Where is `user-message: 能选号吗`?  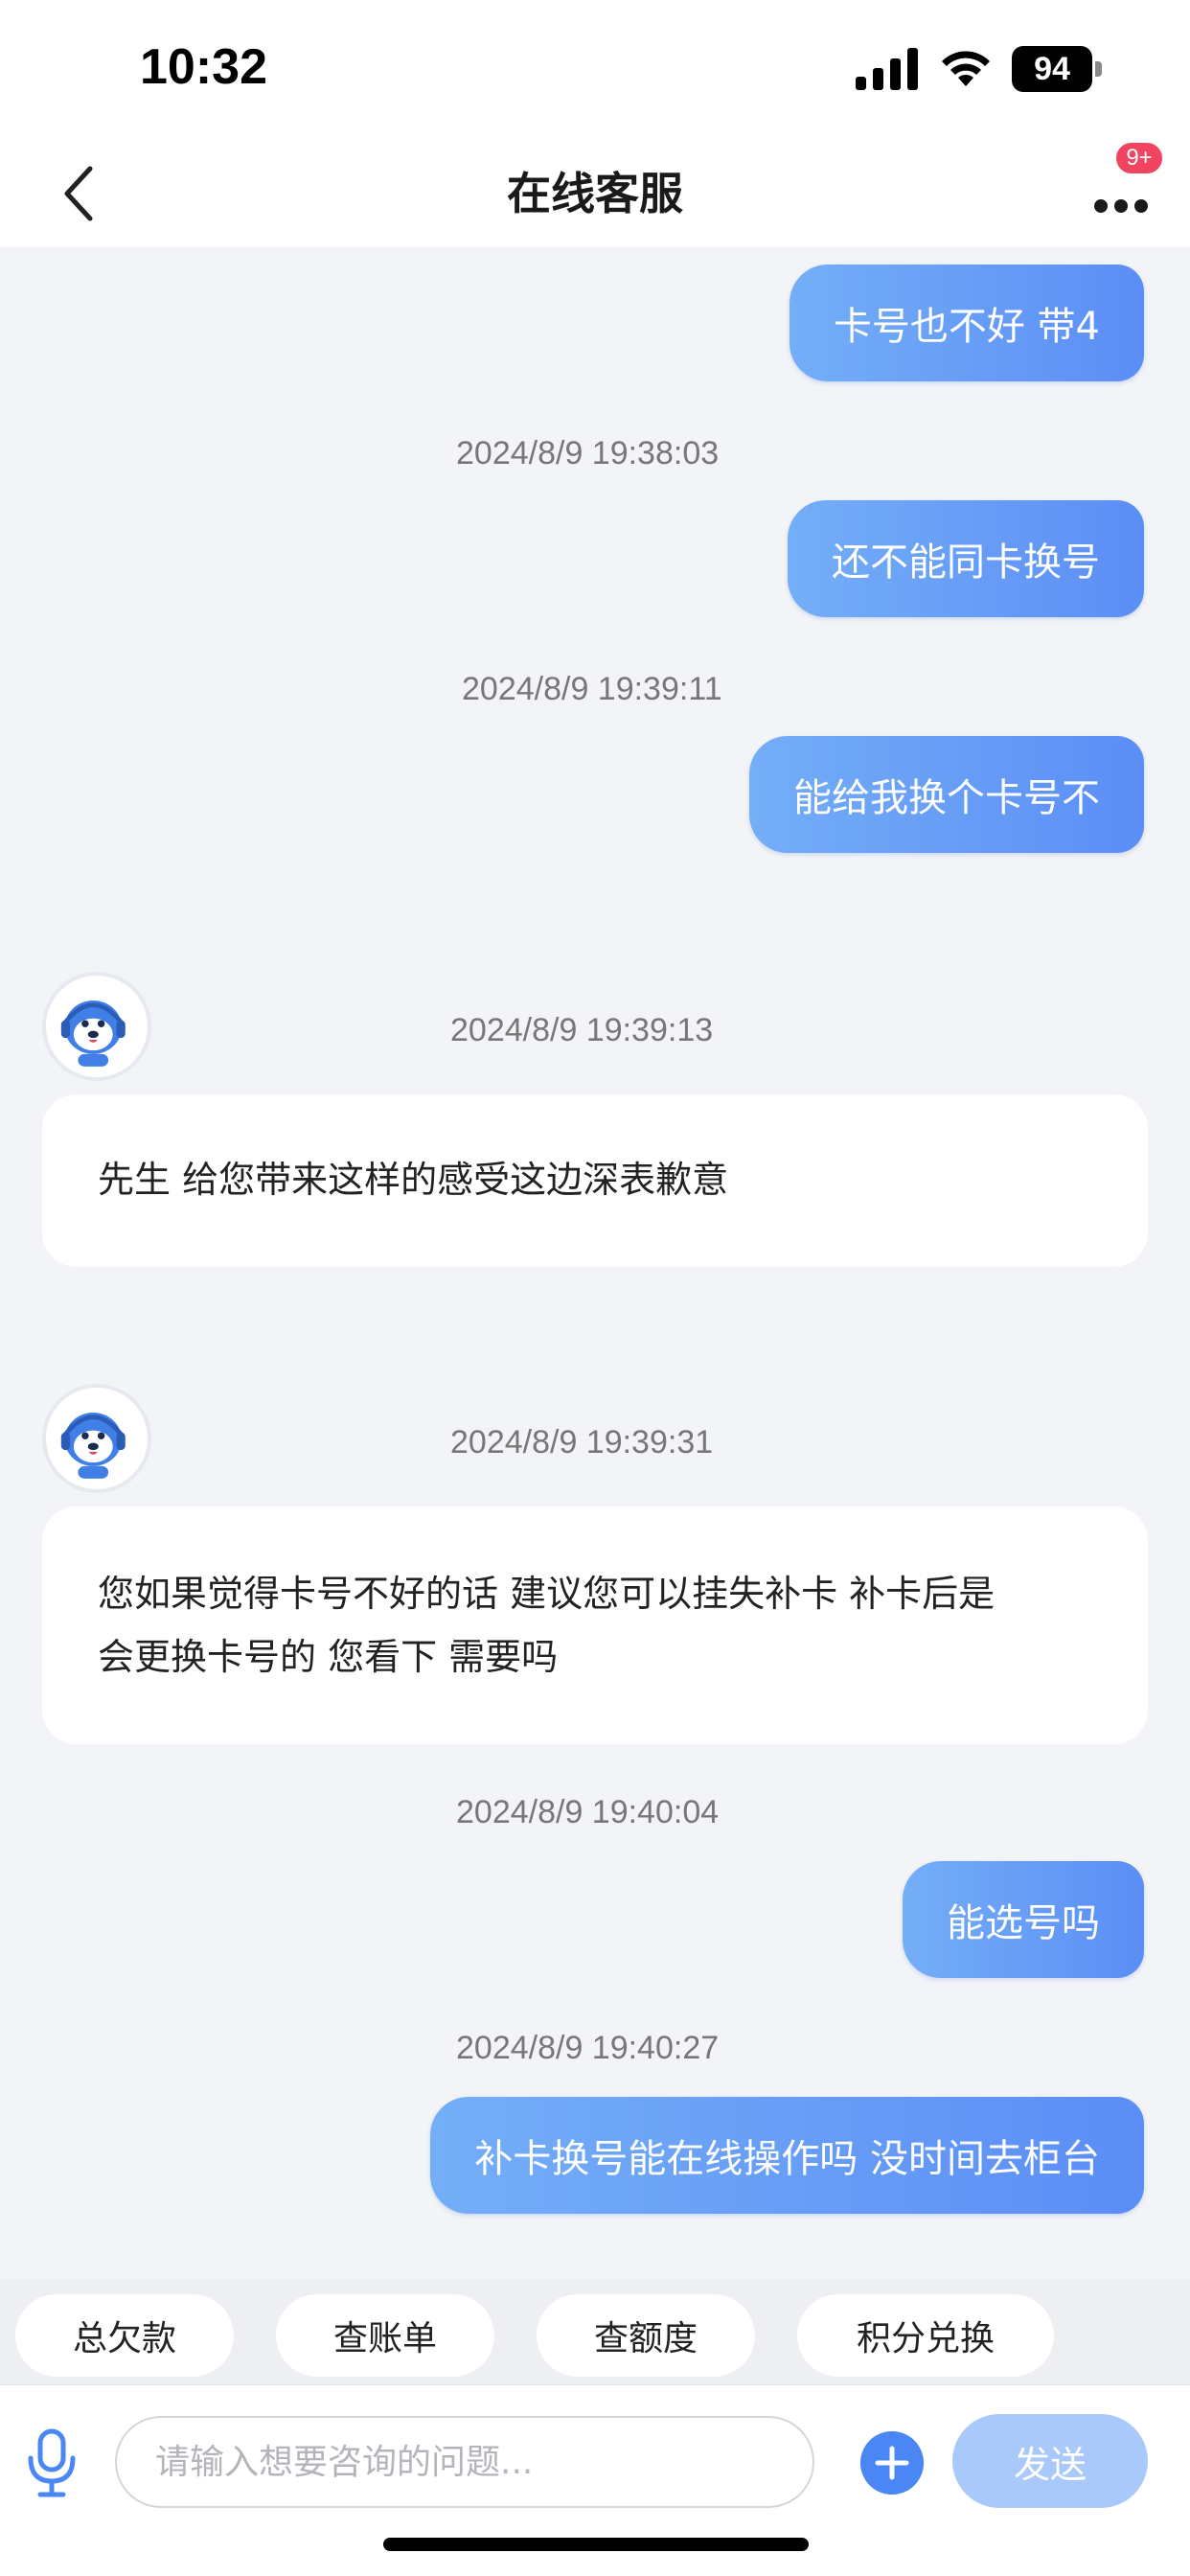 user-message: 能选号吗 is located at coordinates (1023, 1919).